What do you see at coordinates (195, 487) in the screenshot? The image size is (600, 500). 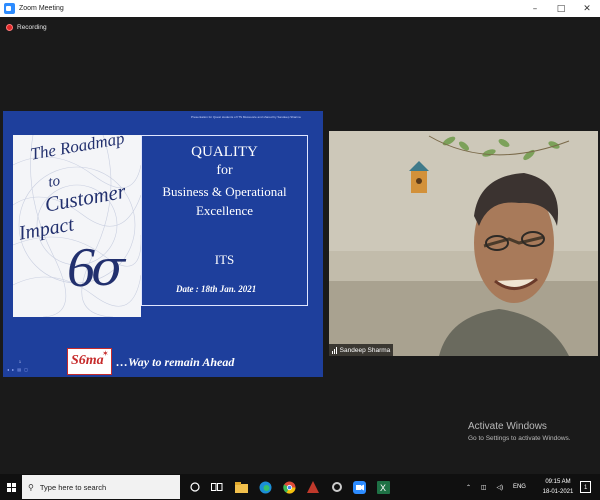 I see `cortana-icon` at bounding box center [195, 487].